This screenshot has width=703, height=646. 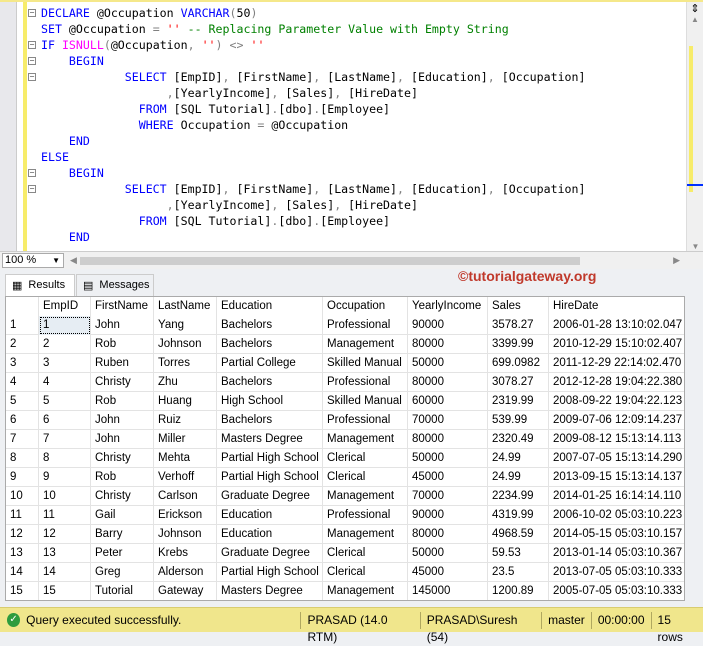 I want to click on grid-cell: Gateway, so click(x=185, y=591).